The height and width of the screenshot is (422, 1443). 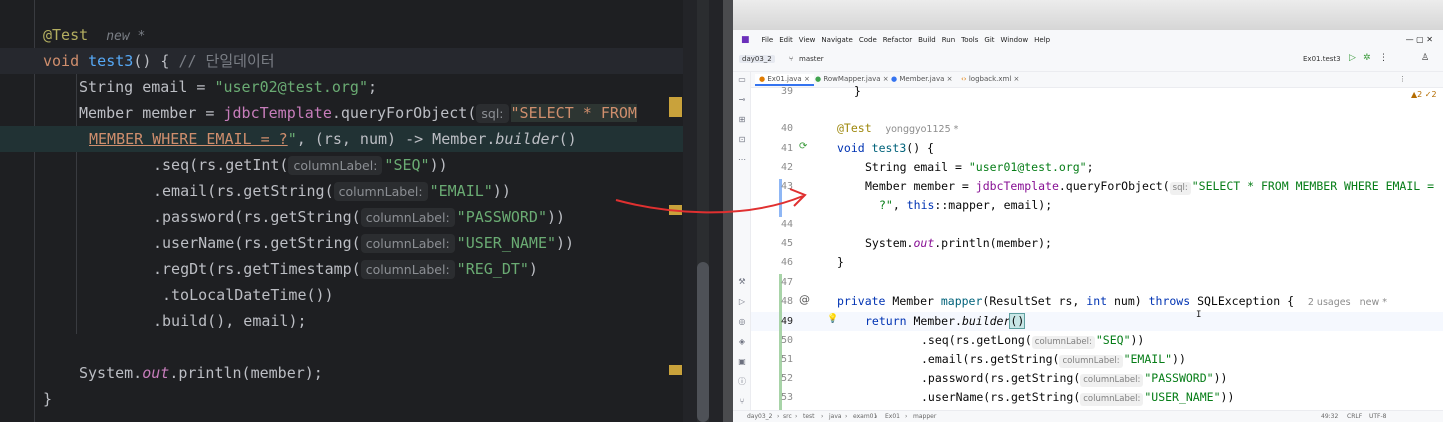 I want to click on commit-icon: ⊸, so click(x=742, y=100).